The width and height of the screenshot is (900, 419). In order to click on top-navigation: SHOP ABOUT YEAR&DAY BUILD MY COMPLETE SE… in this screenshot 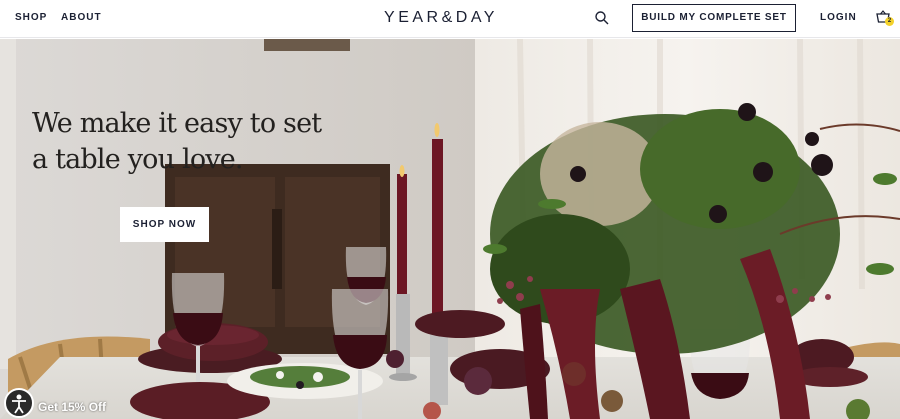, I will do `click(450, 19)`.